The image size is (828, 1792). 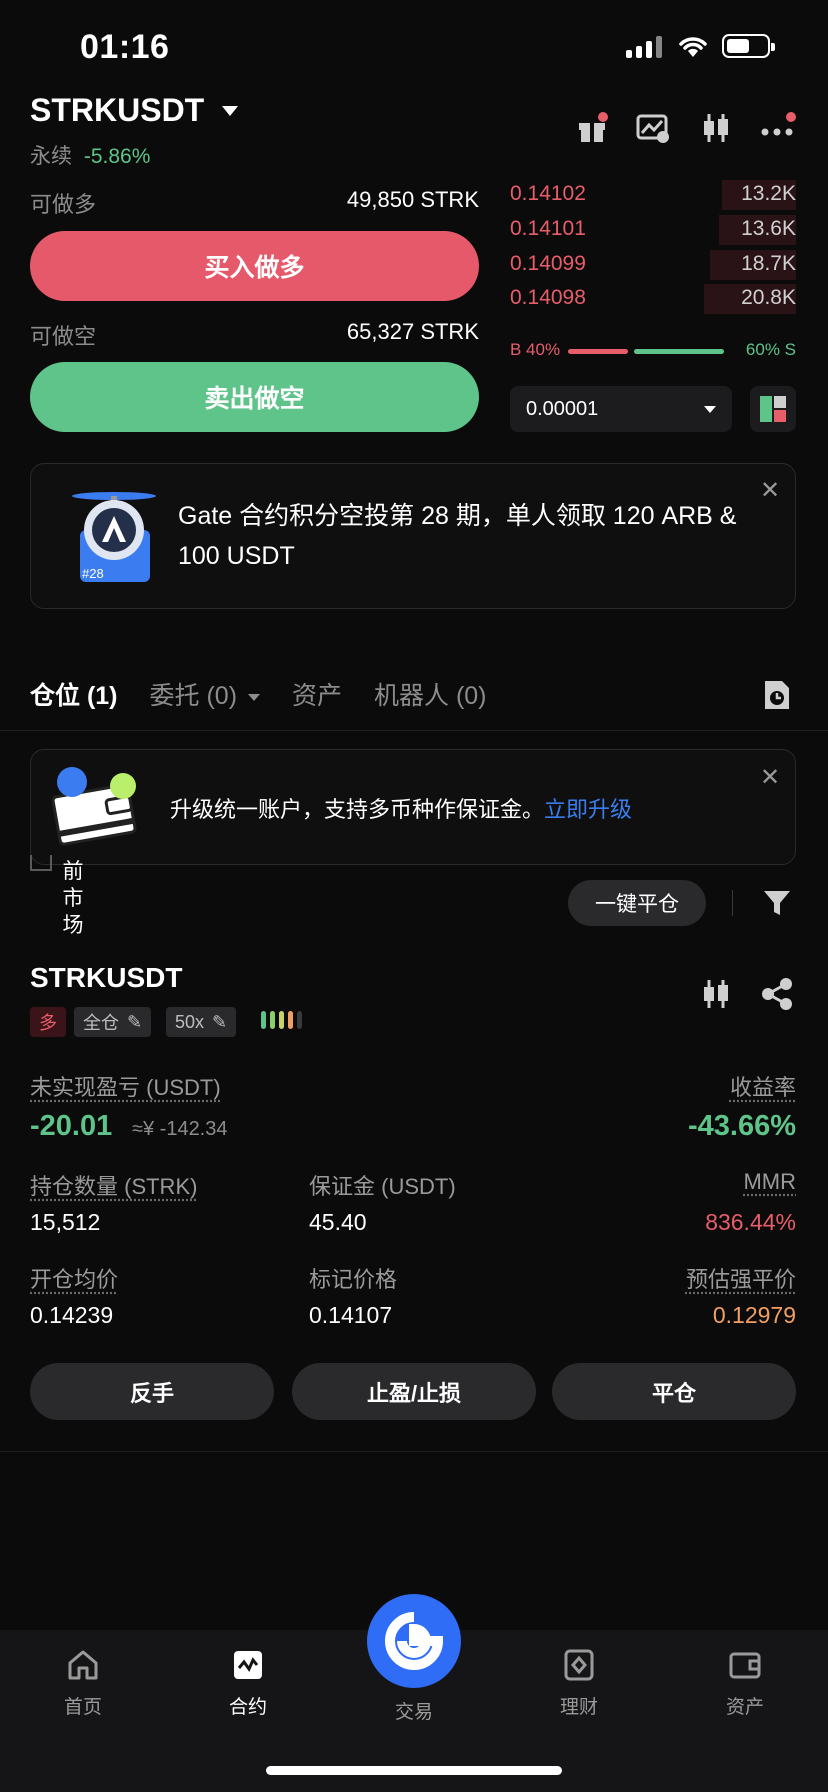 What do you see at coordinates (414, 1710) in the screenshot?
I see `nav-trade-label: 交易` at bounding box center [414, 1710].